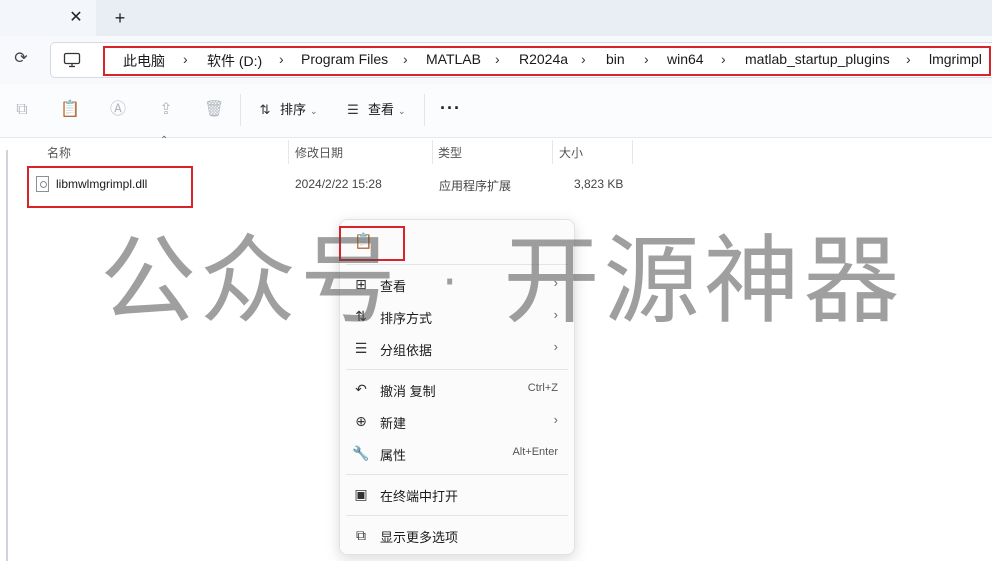  I want to click on paste-icon: 📋, so click(70, 110).